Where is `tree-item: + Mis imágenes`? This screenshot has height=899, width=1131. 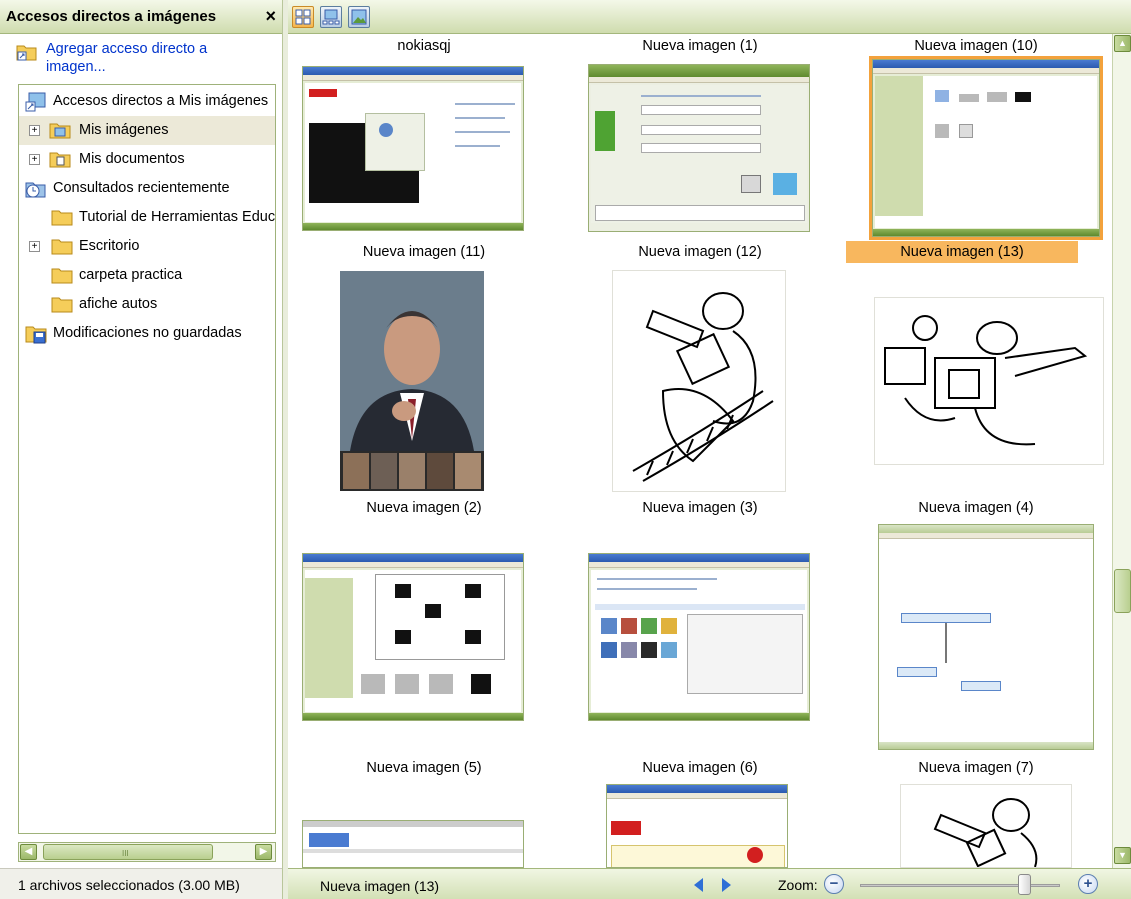 tree-item: + Mis imágenes is located at coordinates (147, 130).